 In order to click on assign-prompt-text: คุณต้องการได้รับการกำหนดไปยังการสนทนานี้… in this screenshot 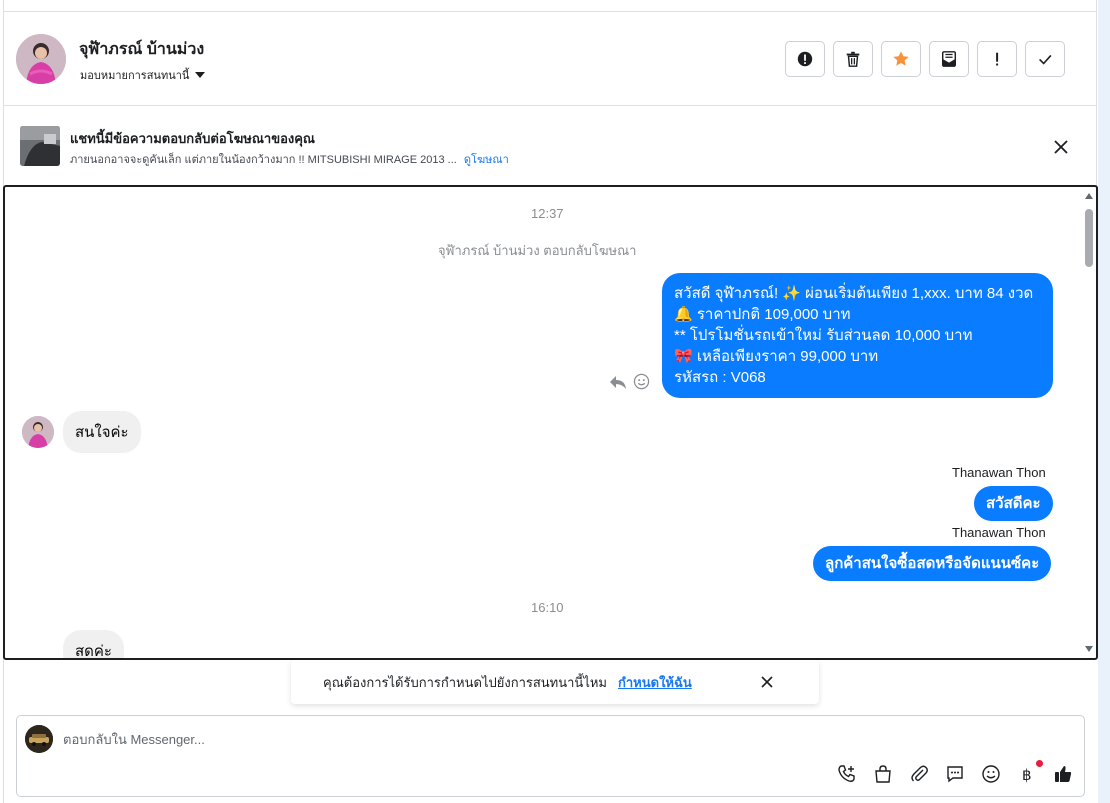, I will do `click(465, 682)`.